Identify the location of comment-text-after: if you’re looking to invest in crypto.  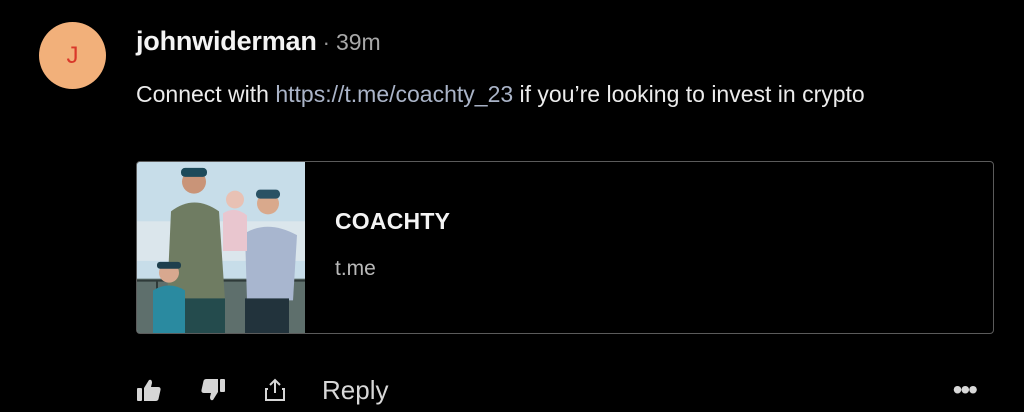
(689, 94).